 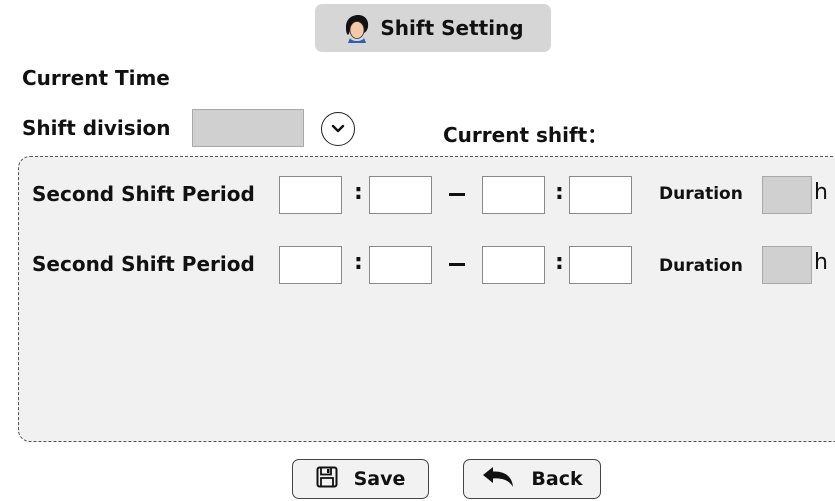 What do you see at coordinates (498, 479) in the screenshot?
I see `undo-arrow-icon` at bounding box center [498, 479].